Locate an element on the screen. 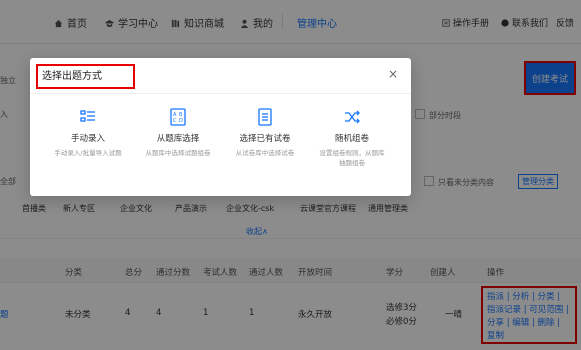 This screenshot has width=581, height=350. shuffle-icon is located at coordinates (352, 117).